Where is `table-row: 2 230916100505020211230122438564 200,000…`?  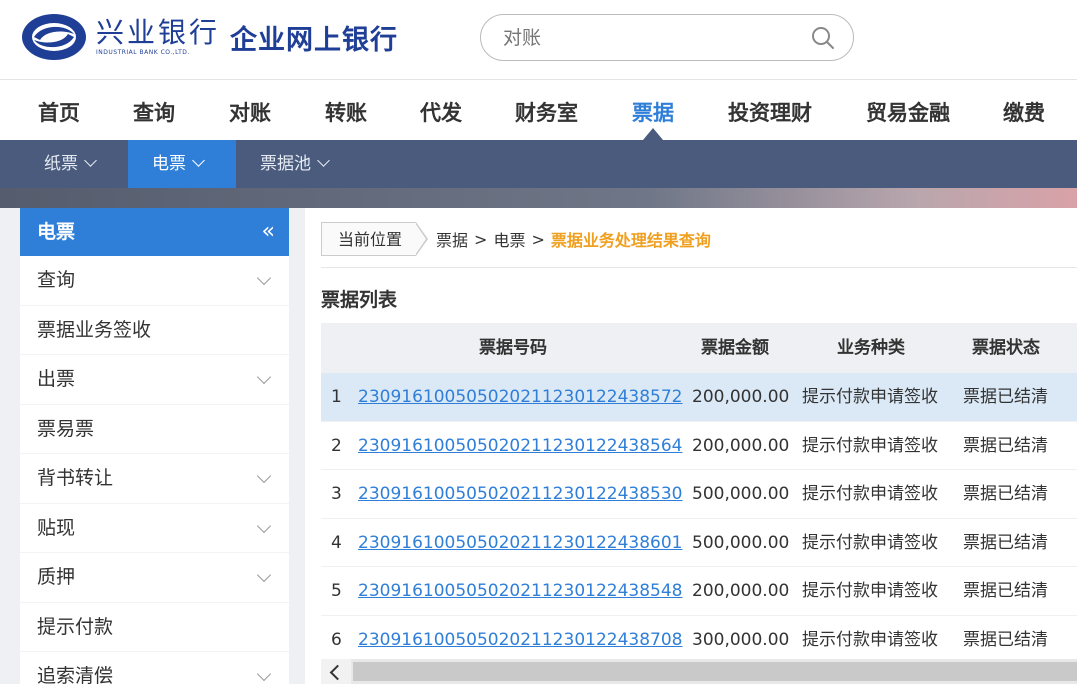
table-row: 2 230916100505020211230122438564 200,000… is located at coordinates (699, 446).